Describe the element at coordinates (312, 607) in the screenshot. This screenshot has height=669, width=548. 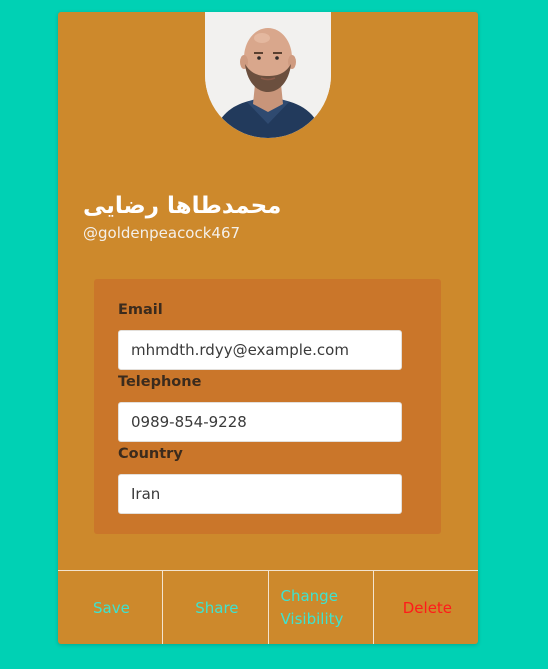
I see `change-visibility-button-label: Change Visibility` at that location.